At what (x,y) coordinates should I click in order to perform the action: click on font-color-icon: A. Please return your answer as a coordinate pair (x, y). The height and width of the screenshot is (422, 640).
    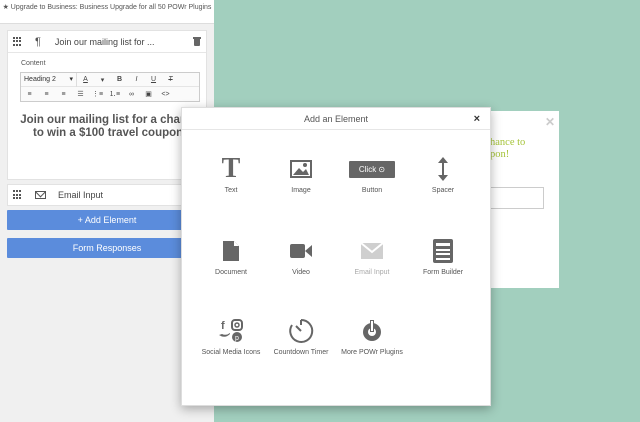
    Looking at the image, I should click on (85, 79).